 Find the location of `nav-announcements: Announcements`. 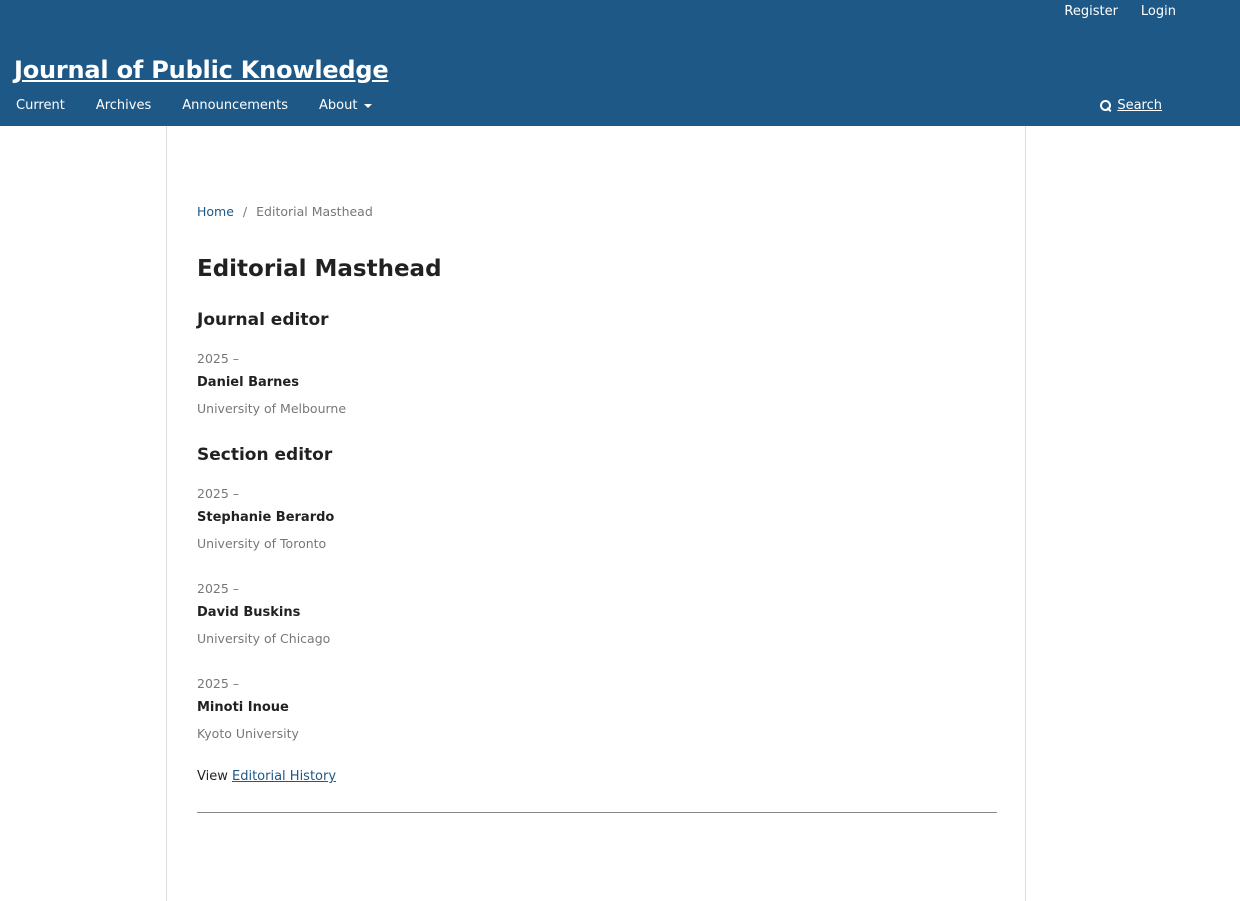

nav-announcements: Announcements is located at coordinates (235, 106).